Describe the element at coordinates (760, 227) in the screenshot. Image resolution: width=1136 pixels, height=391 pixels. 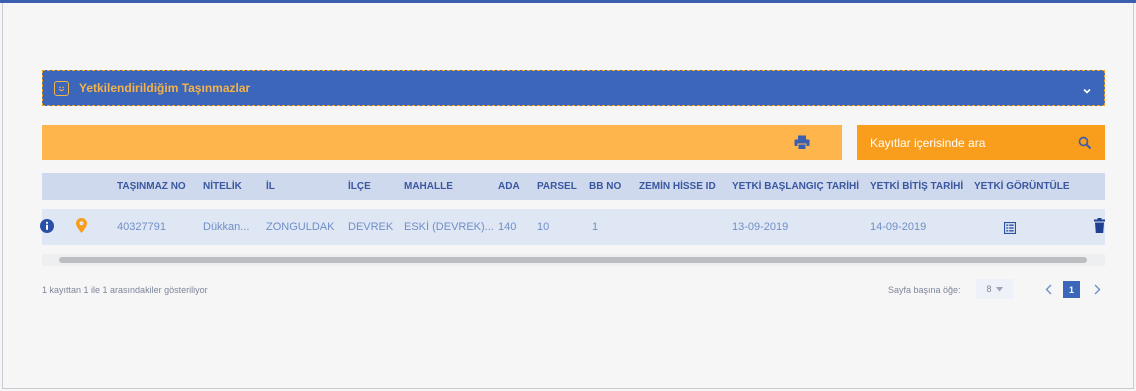
I see `cell-yetki-baslangic: 13-09-2019` at that location.